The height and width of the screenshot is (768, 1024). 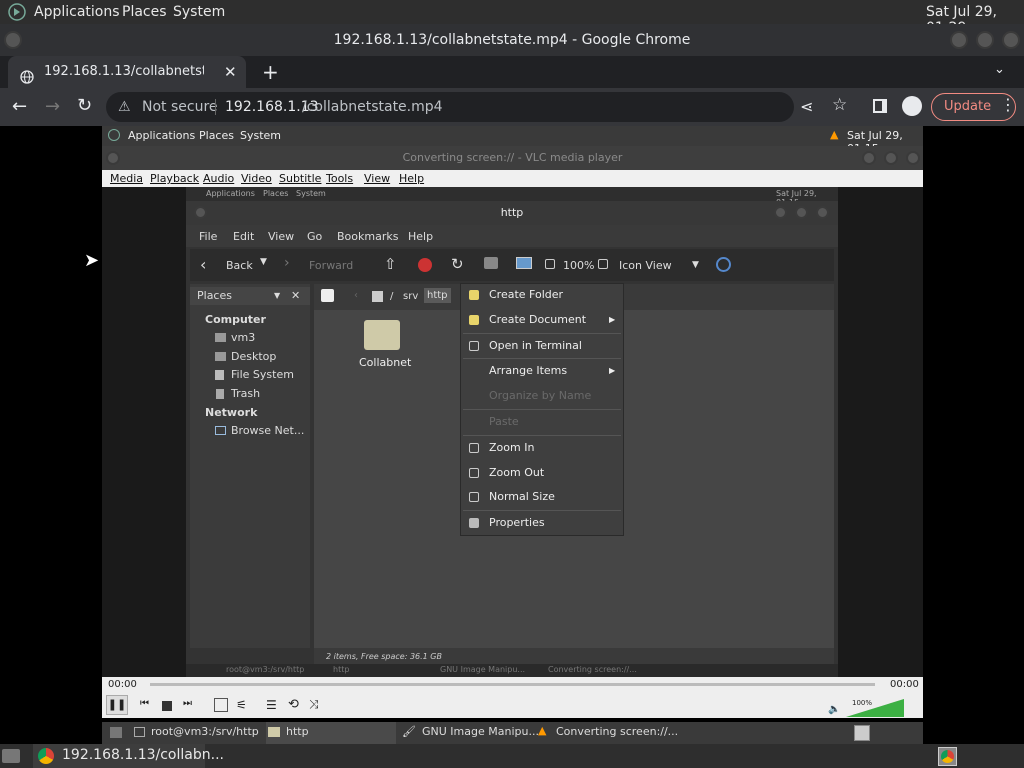 I want to click on fm-window-title: http, so click(x=512, y=213).